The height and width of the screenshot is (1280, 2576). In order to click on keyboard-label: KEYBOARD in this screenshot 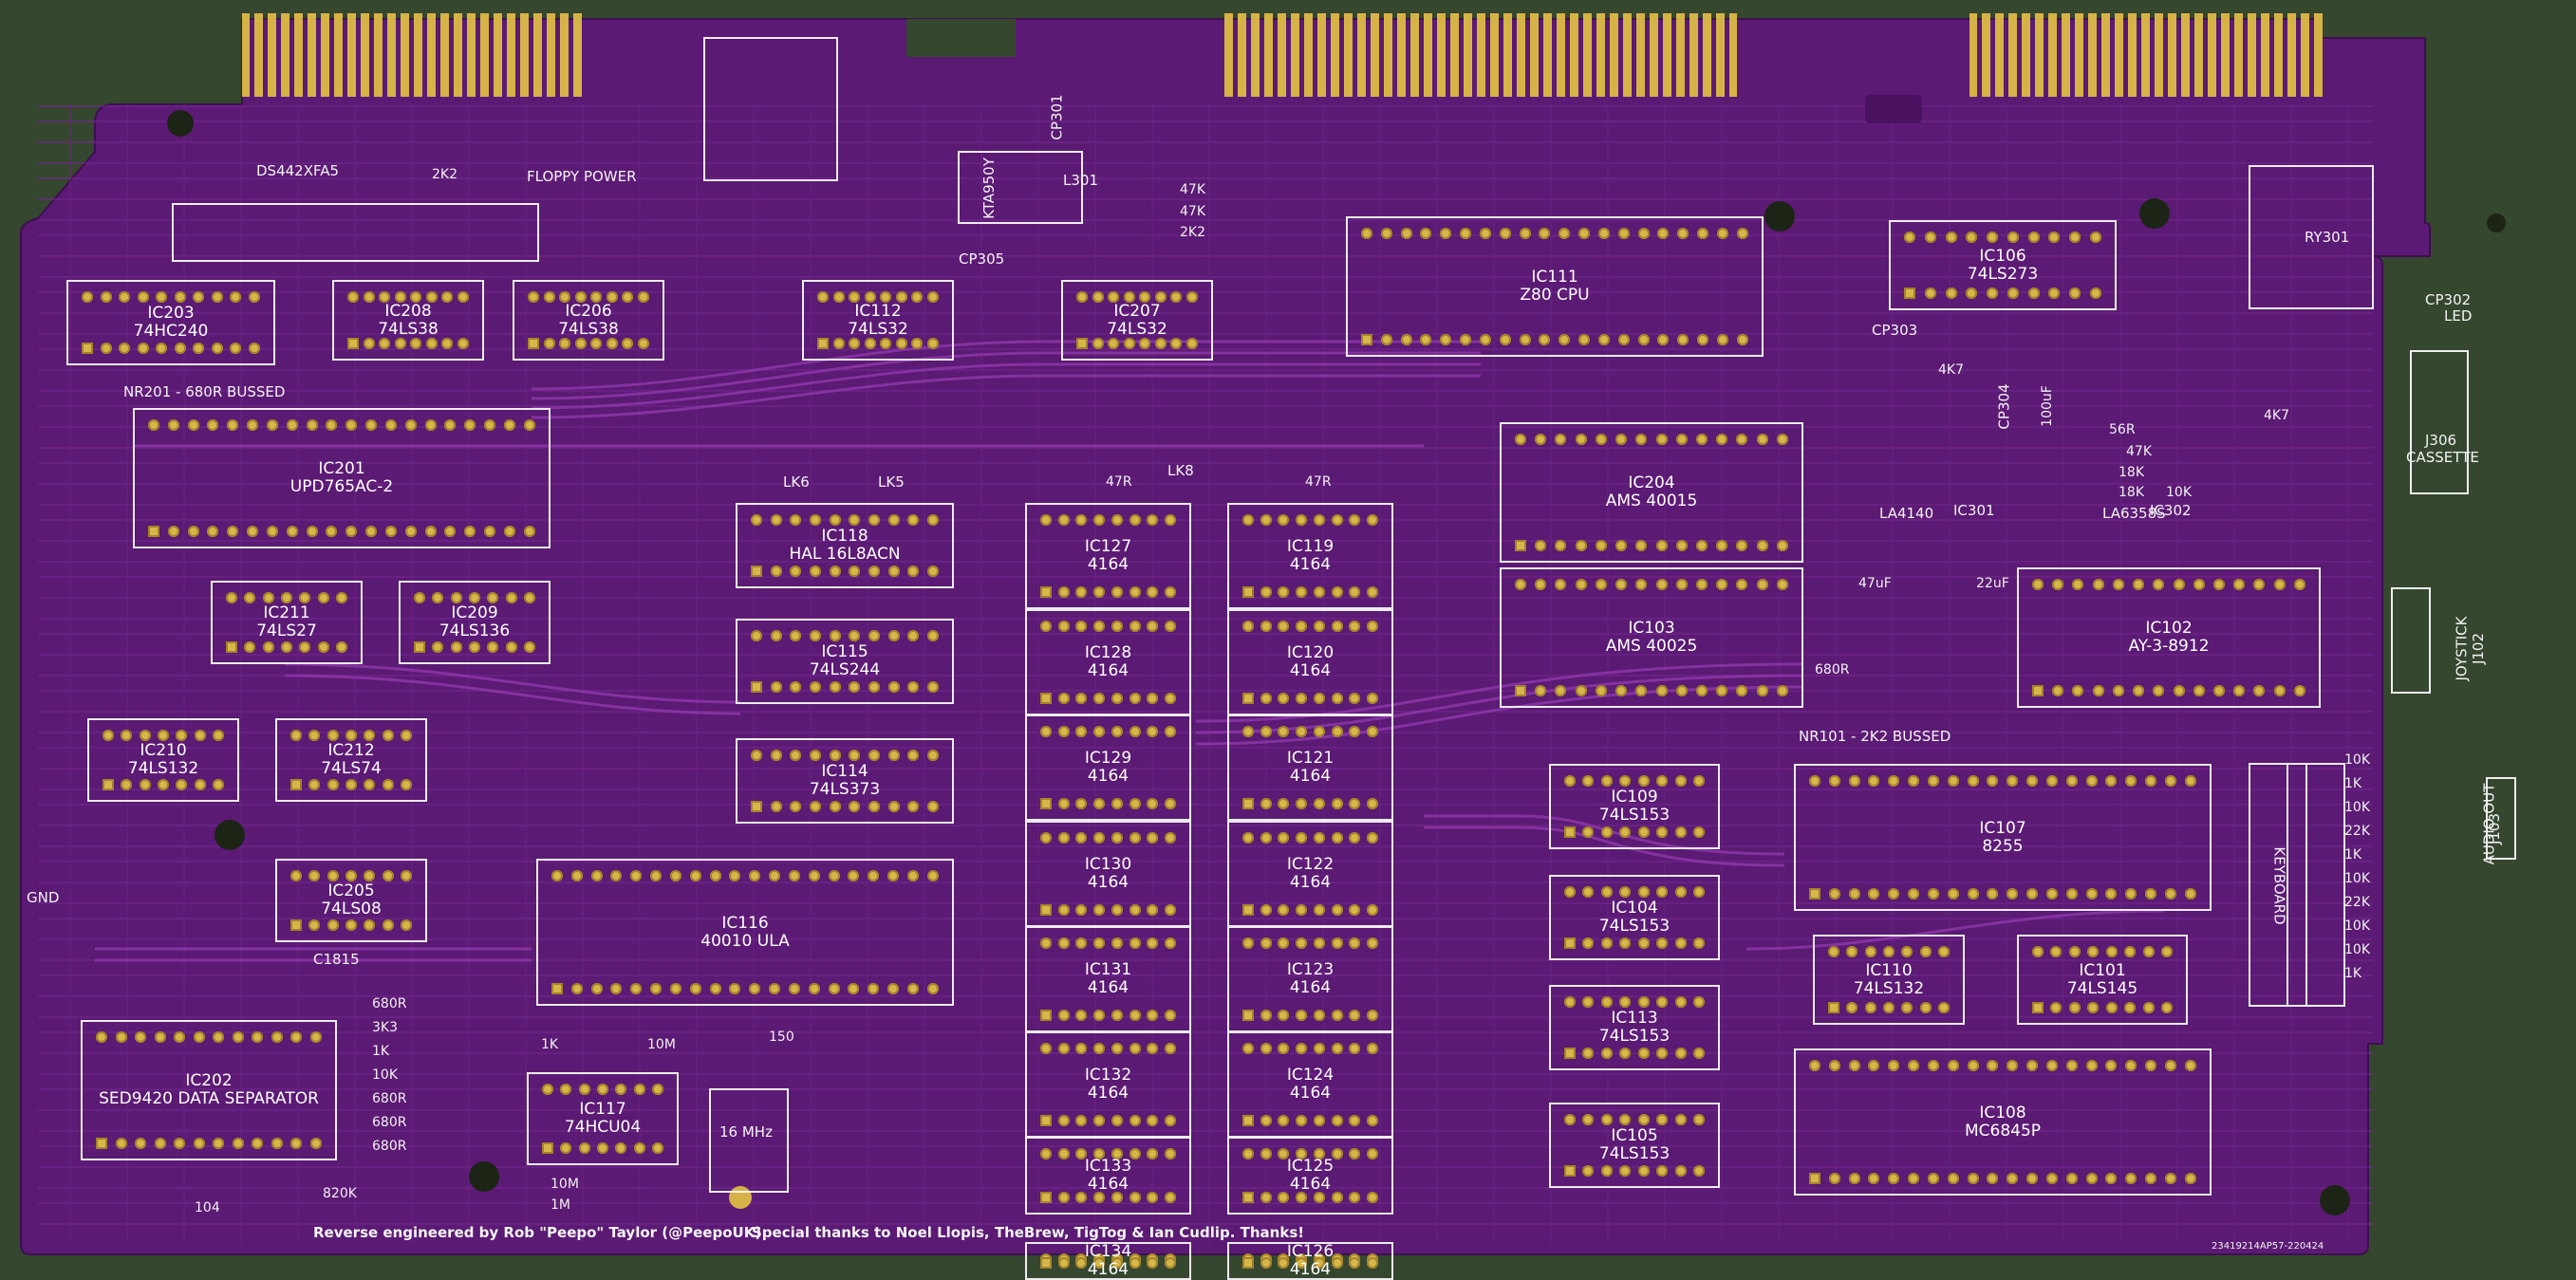, I will do `click(2279, 885)`.